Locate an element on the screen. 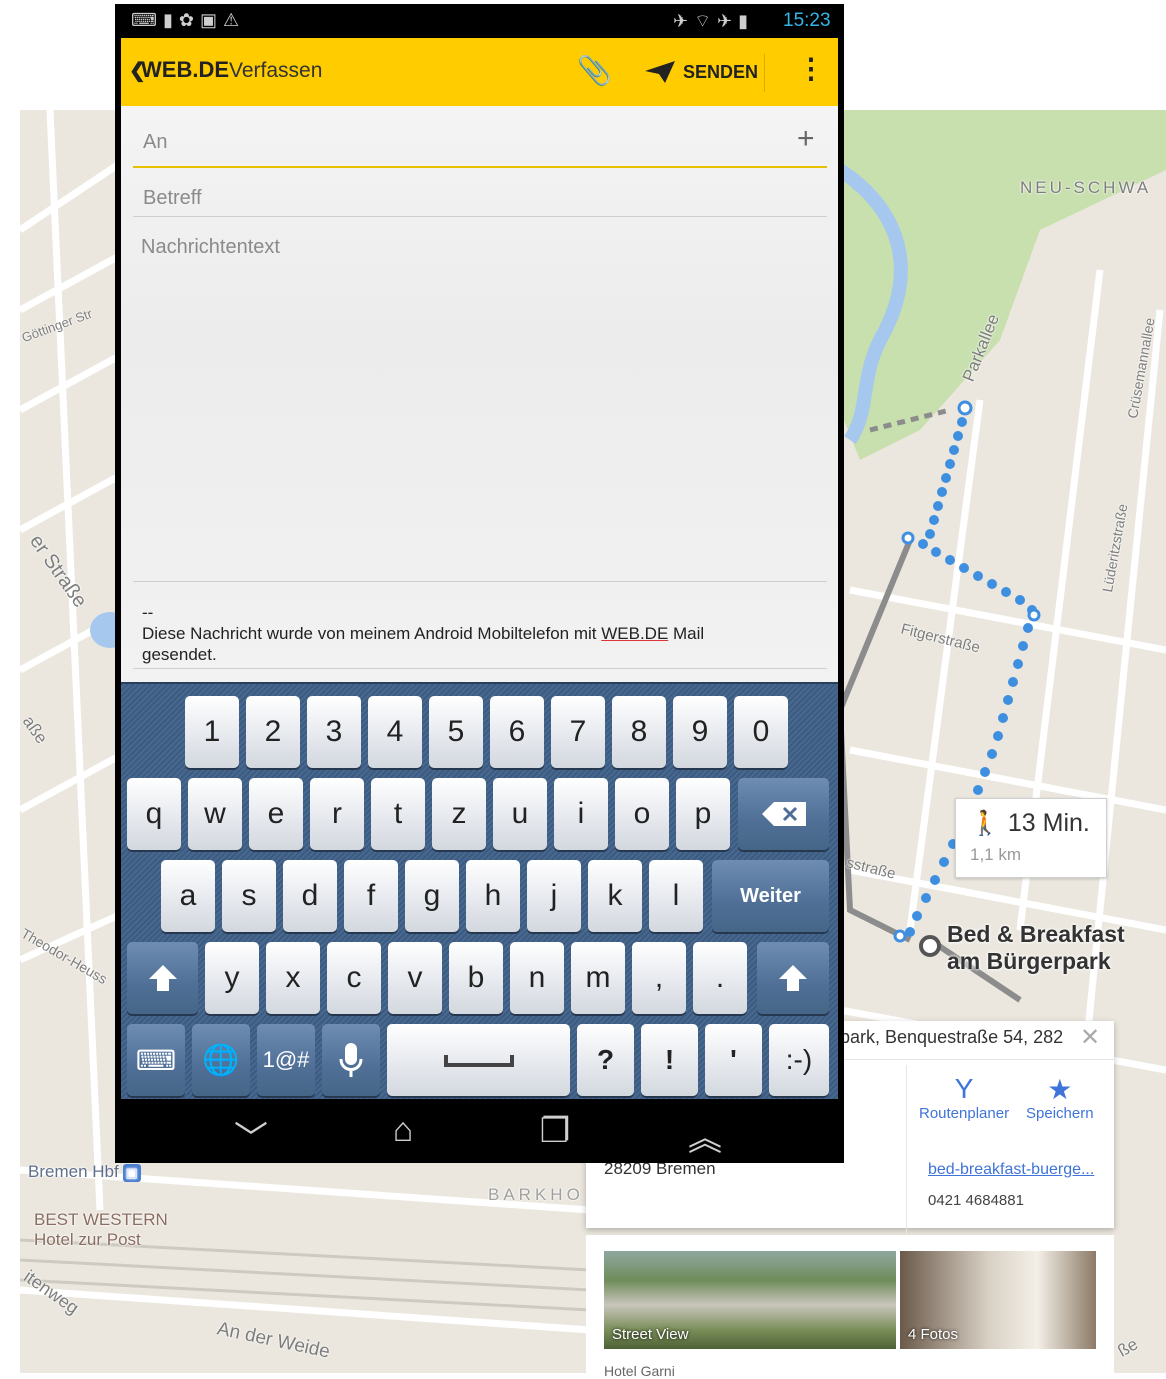 This screenshot has height=1379, width=1166. key-l: l is located at coordinates (676, 896).